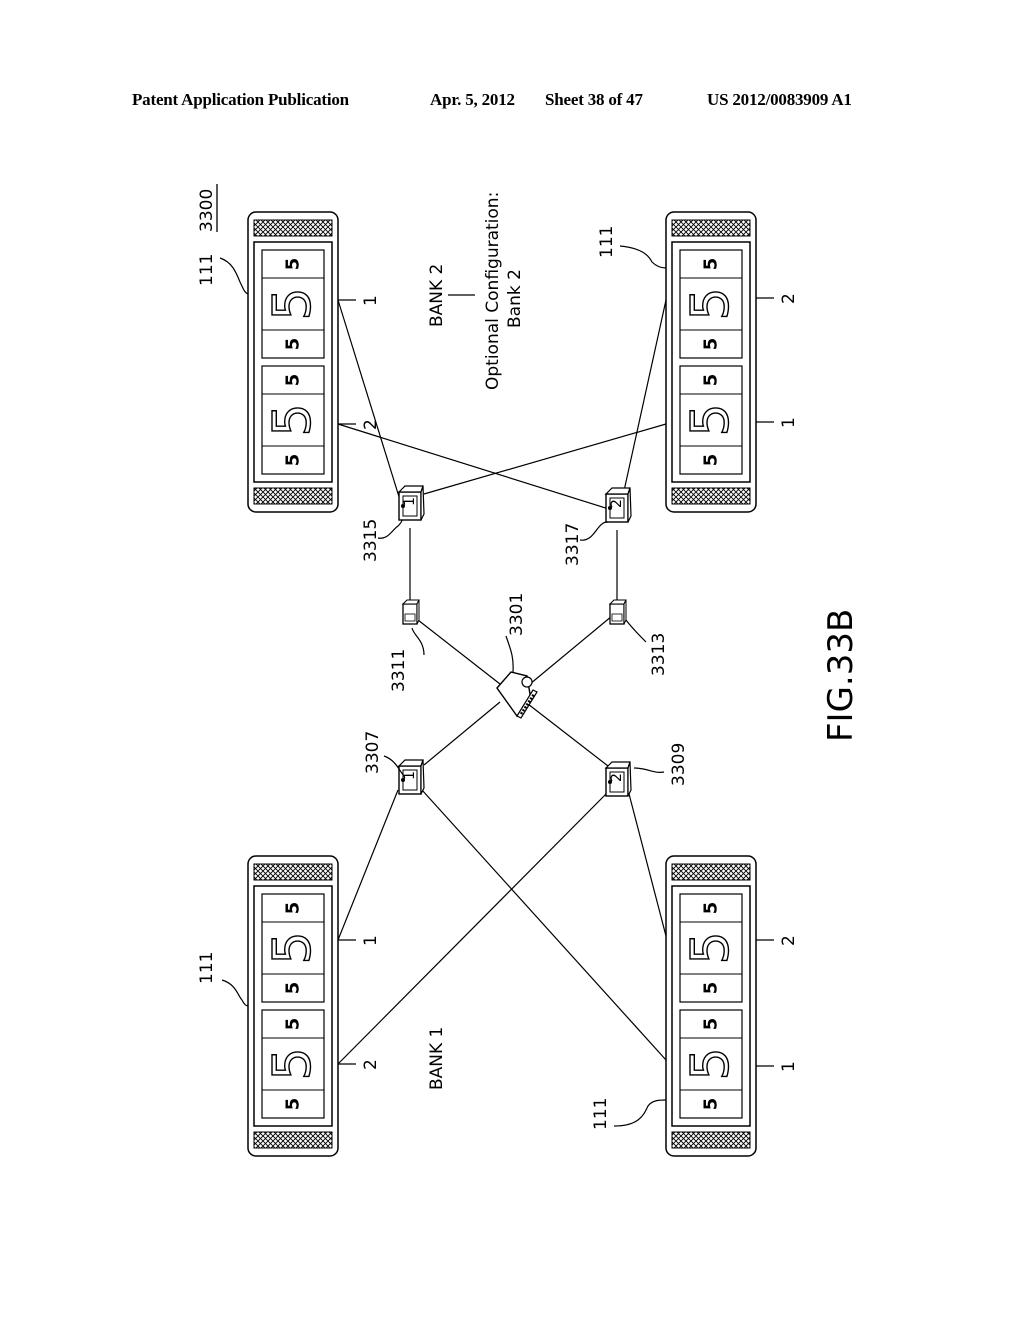 The height and width of the screenshot is (1320, 1024). Describe the element at coordinates (789, 940) in the screenshot. I see `port-br-a: 2` at that location.